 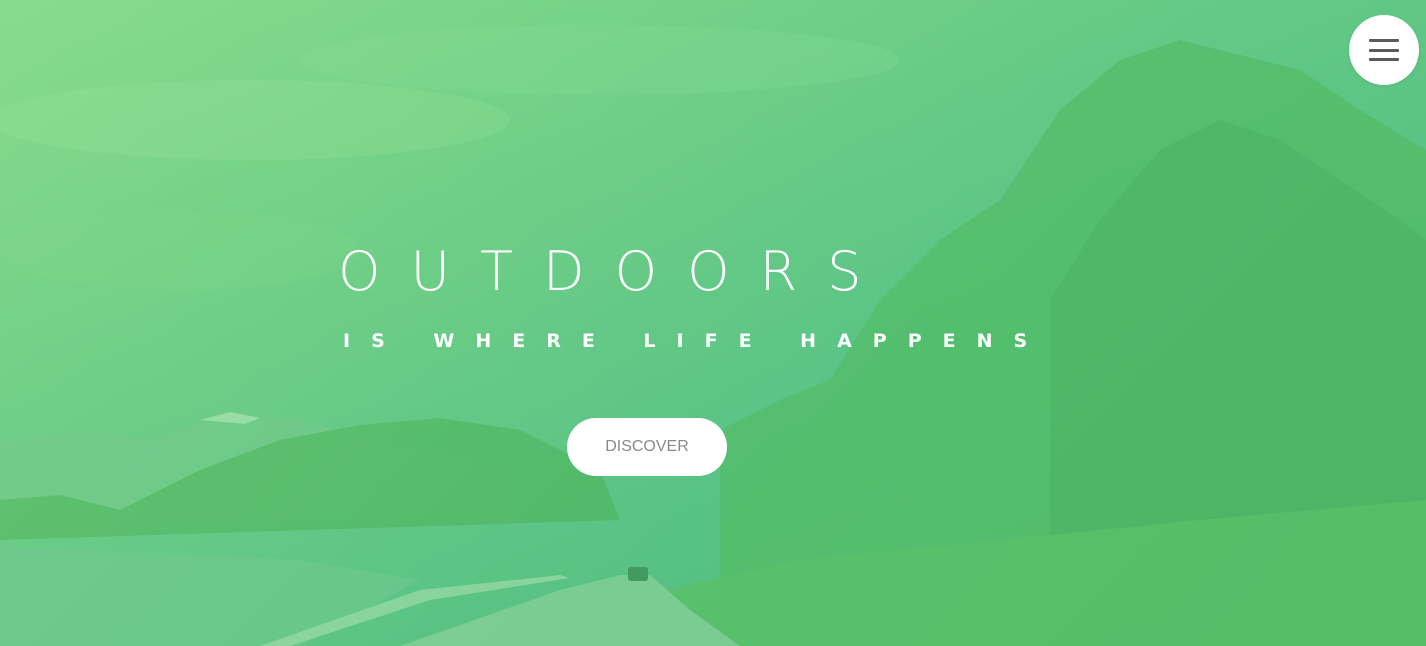 What do you see at coordinates (647, 447) in the screenshot?
I see `discover-button: DISCOVER` at bounding box center [647, 447].